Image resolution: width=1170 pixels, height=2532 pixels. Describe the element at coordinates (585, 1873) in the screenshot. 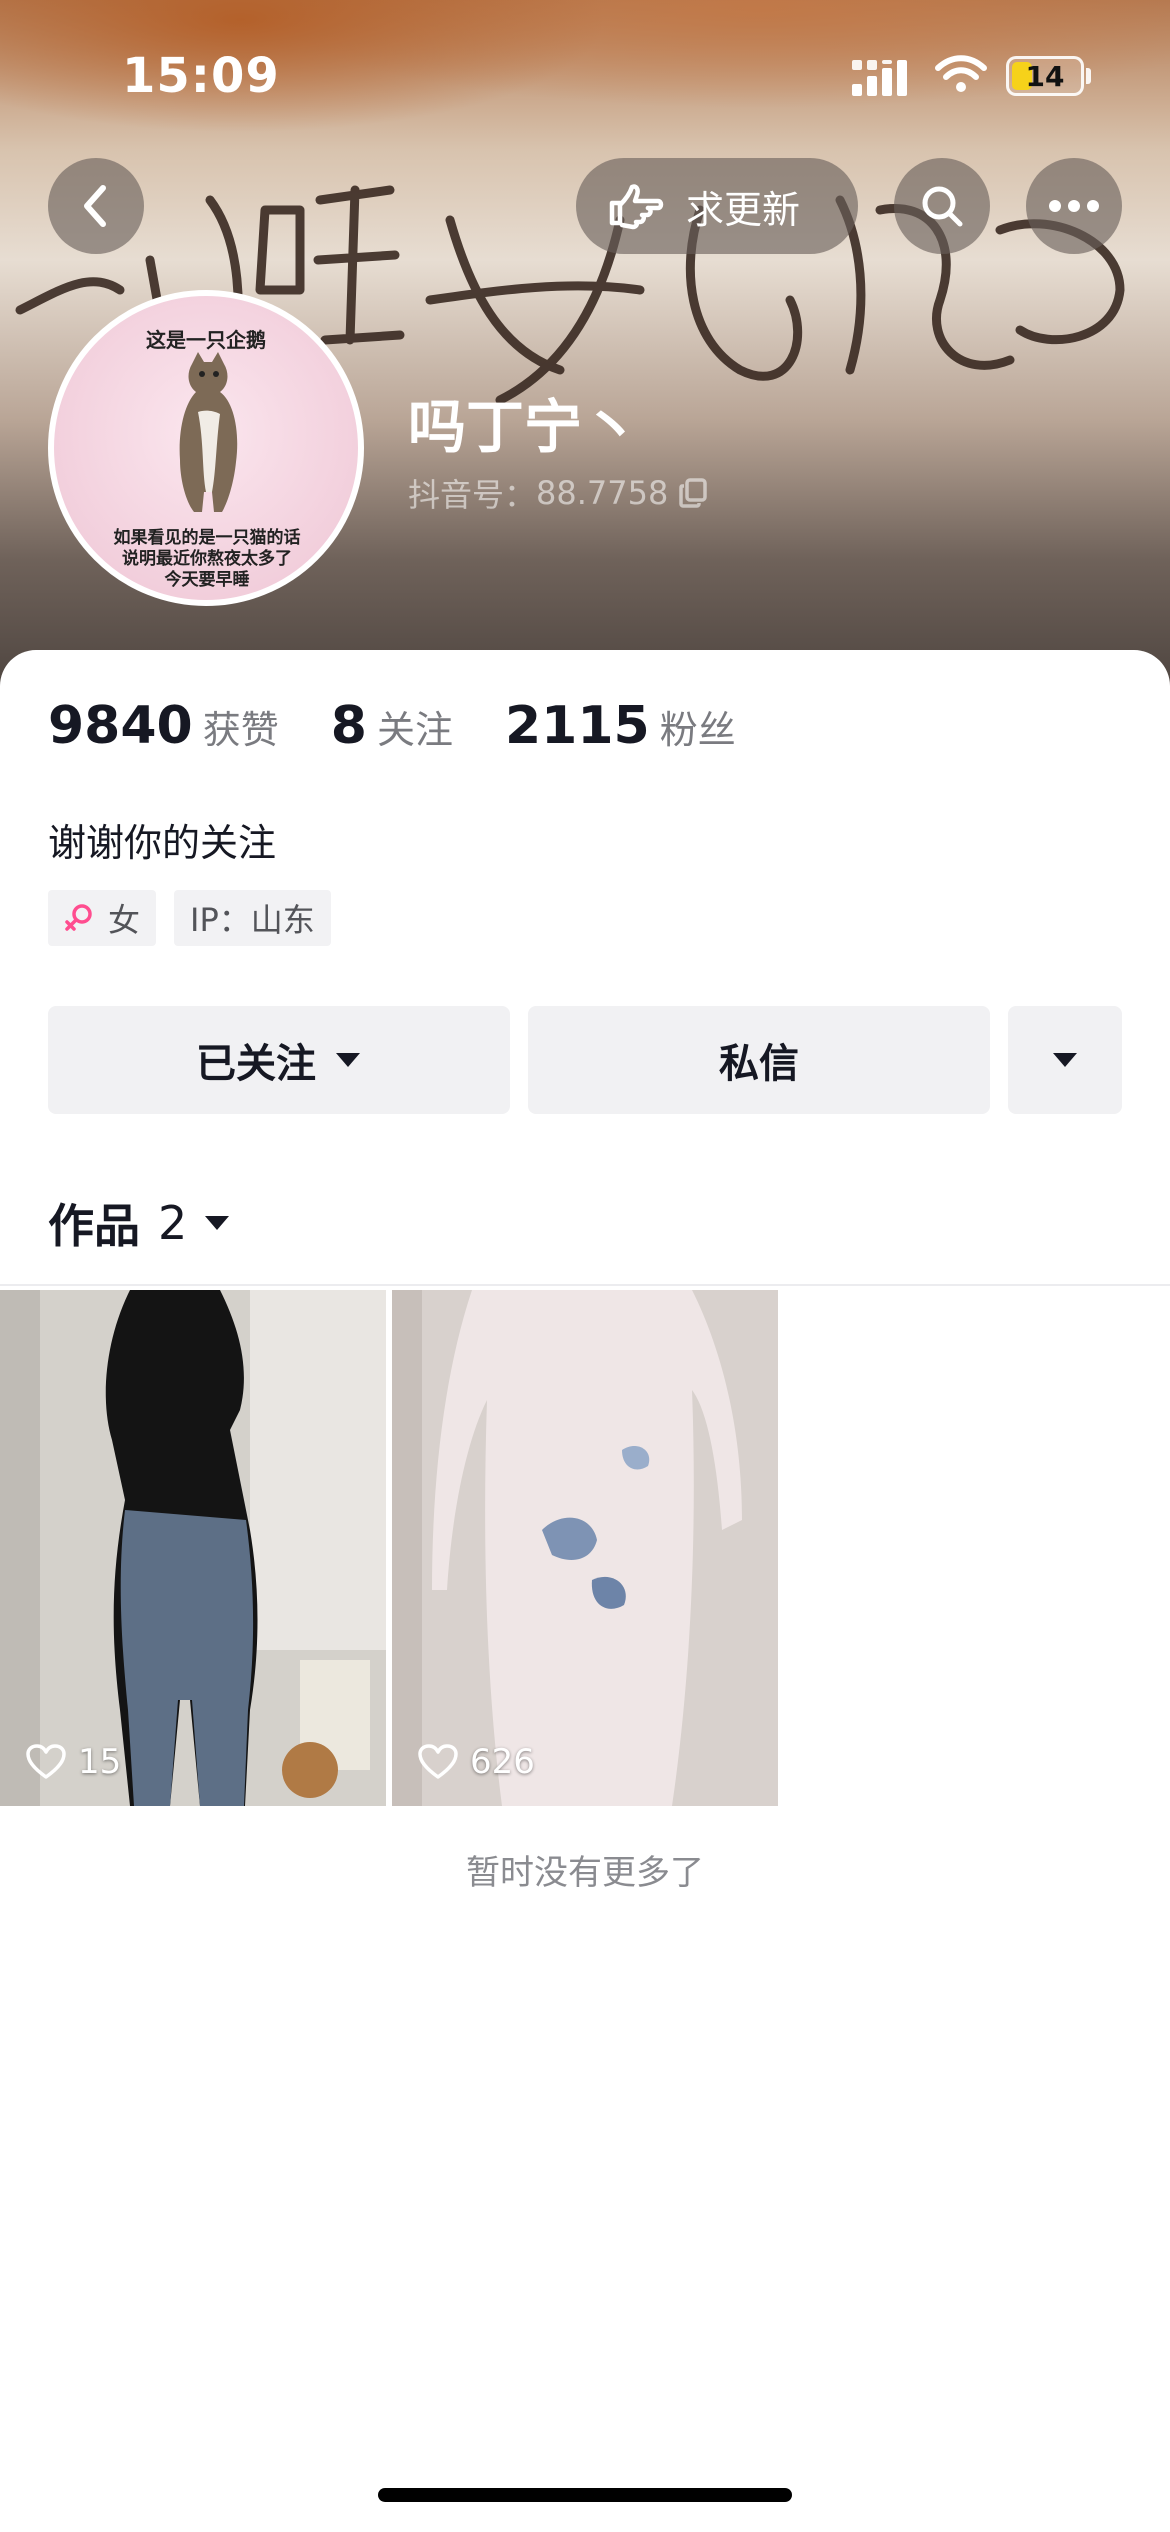

I see `end-of-list-text: 暂时没有更多了` at that location.